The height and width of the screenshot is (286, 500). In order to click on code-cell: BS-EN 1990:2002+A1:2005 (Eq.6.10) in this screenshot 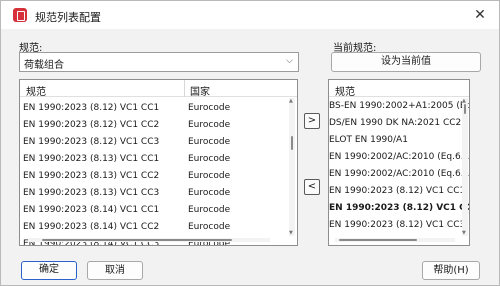, I will do `click(399, 106)`.